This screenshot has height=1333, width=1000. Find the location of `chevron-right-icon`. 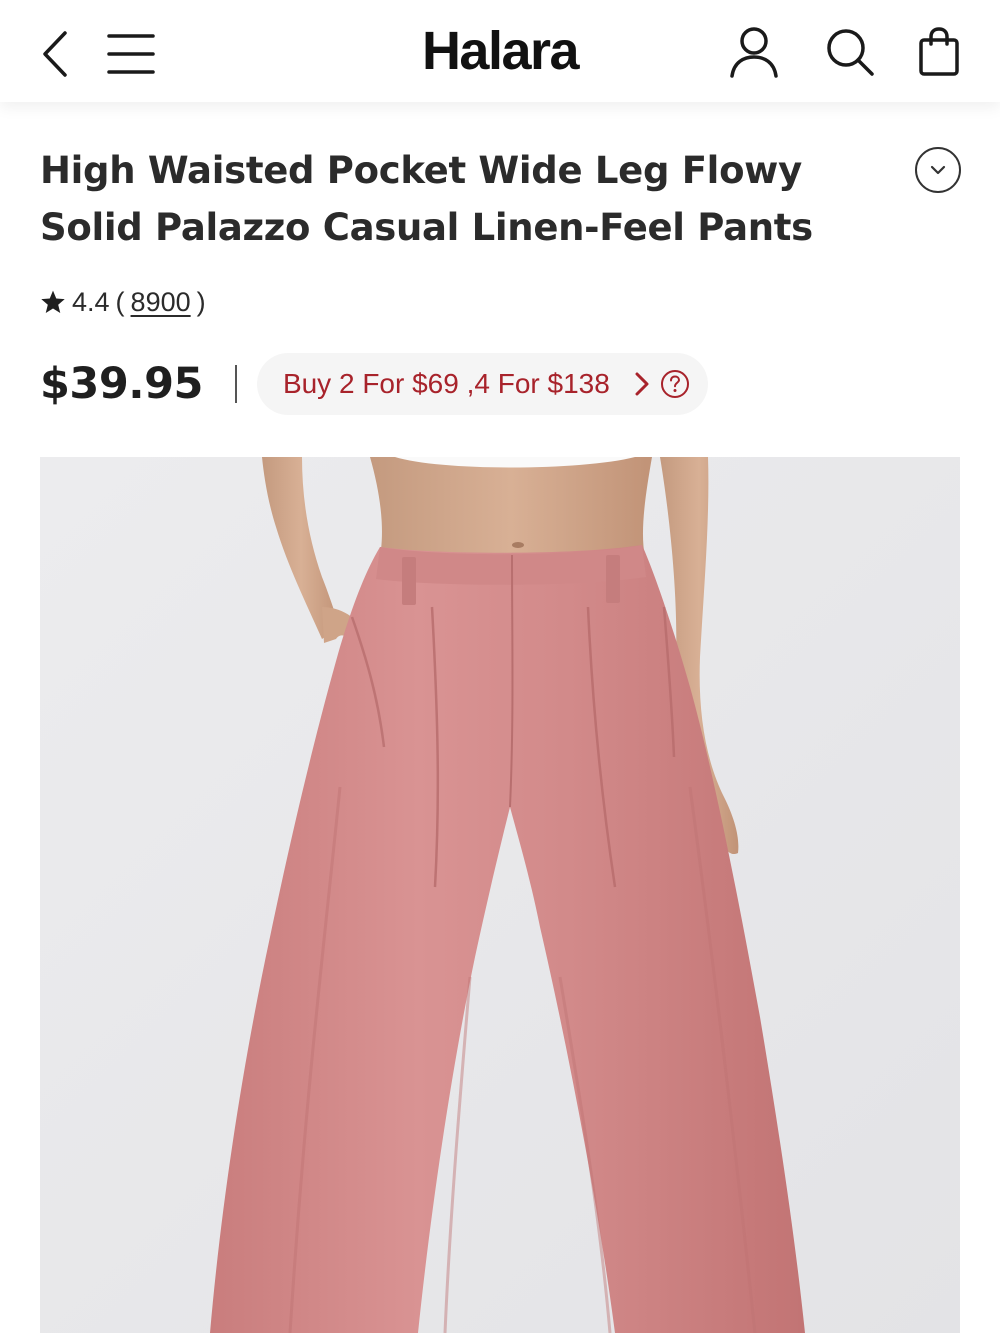

chevron-right-icon is located at coordinates (642, 384).